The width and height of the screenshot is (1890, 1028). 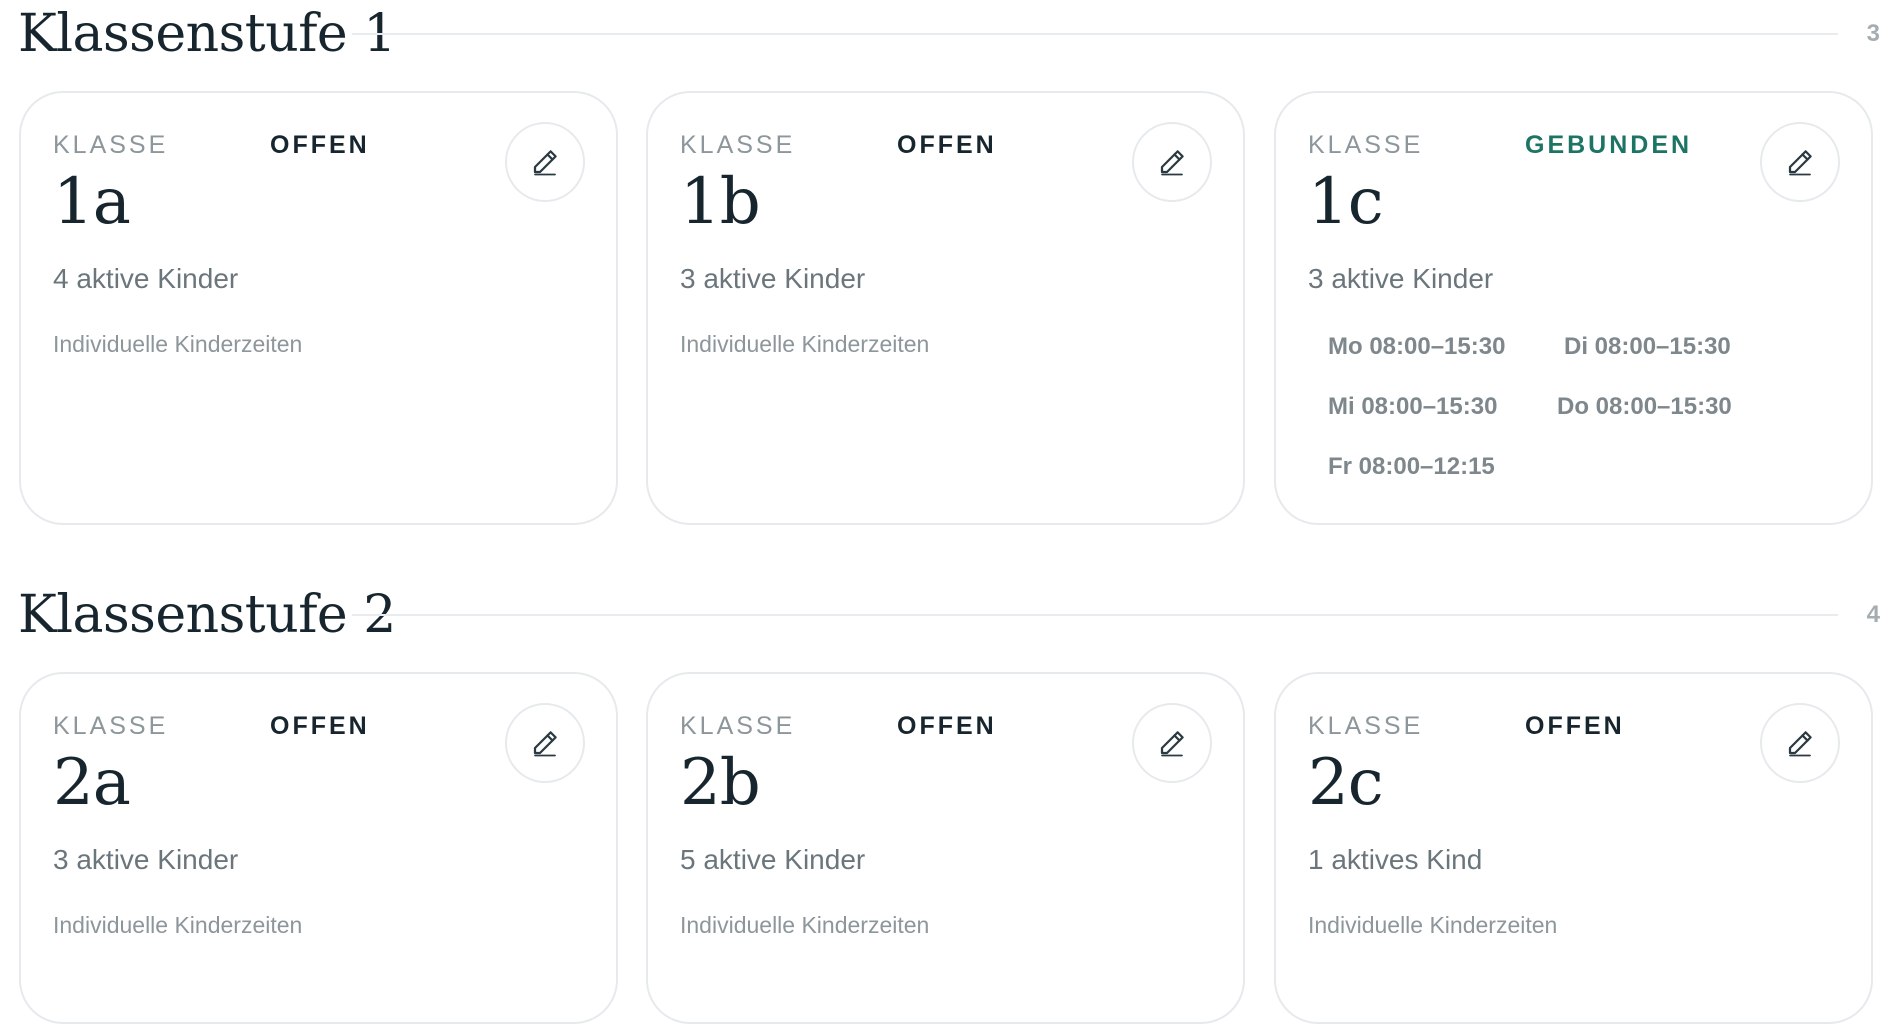 I want to click on section-count: 4, so click(x=1873, y=614).